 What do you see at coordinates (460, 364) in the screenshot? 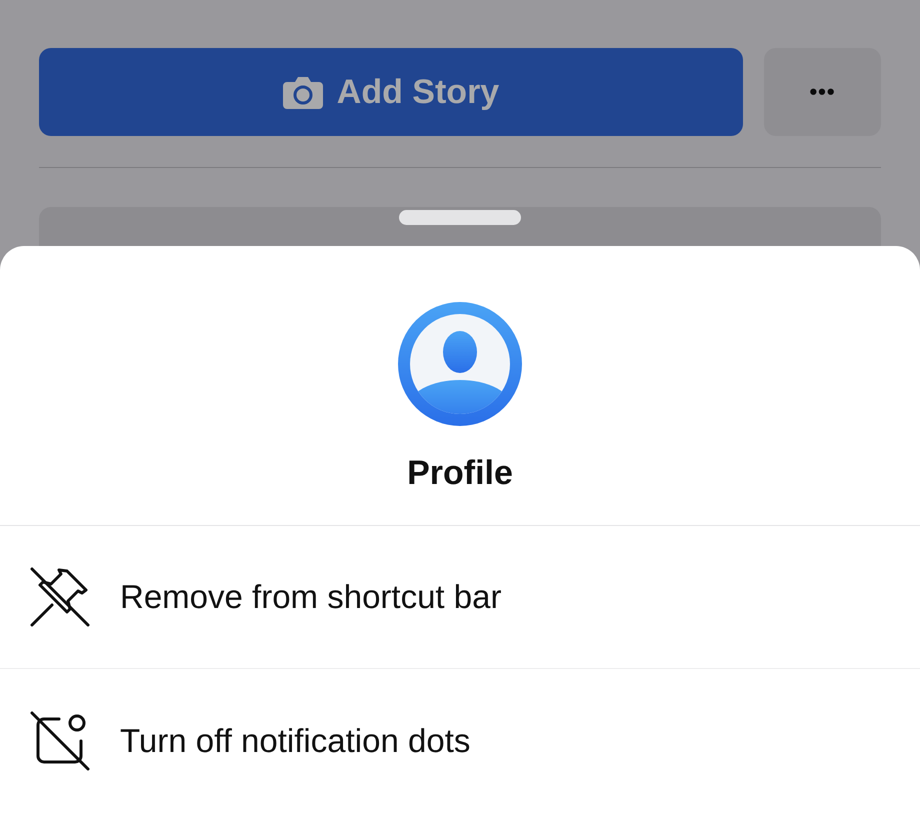
I see `profile-avatar-icon` at bounding box center [460, 364].